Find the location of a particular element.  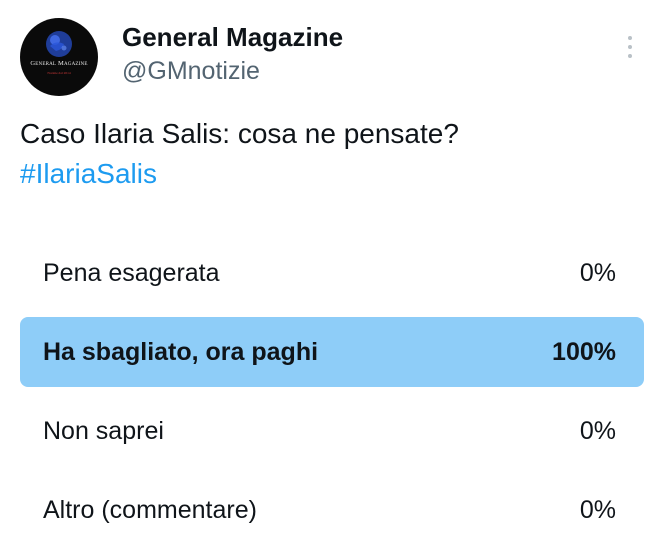

more-options-button is located at coordinates (630, 47).